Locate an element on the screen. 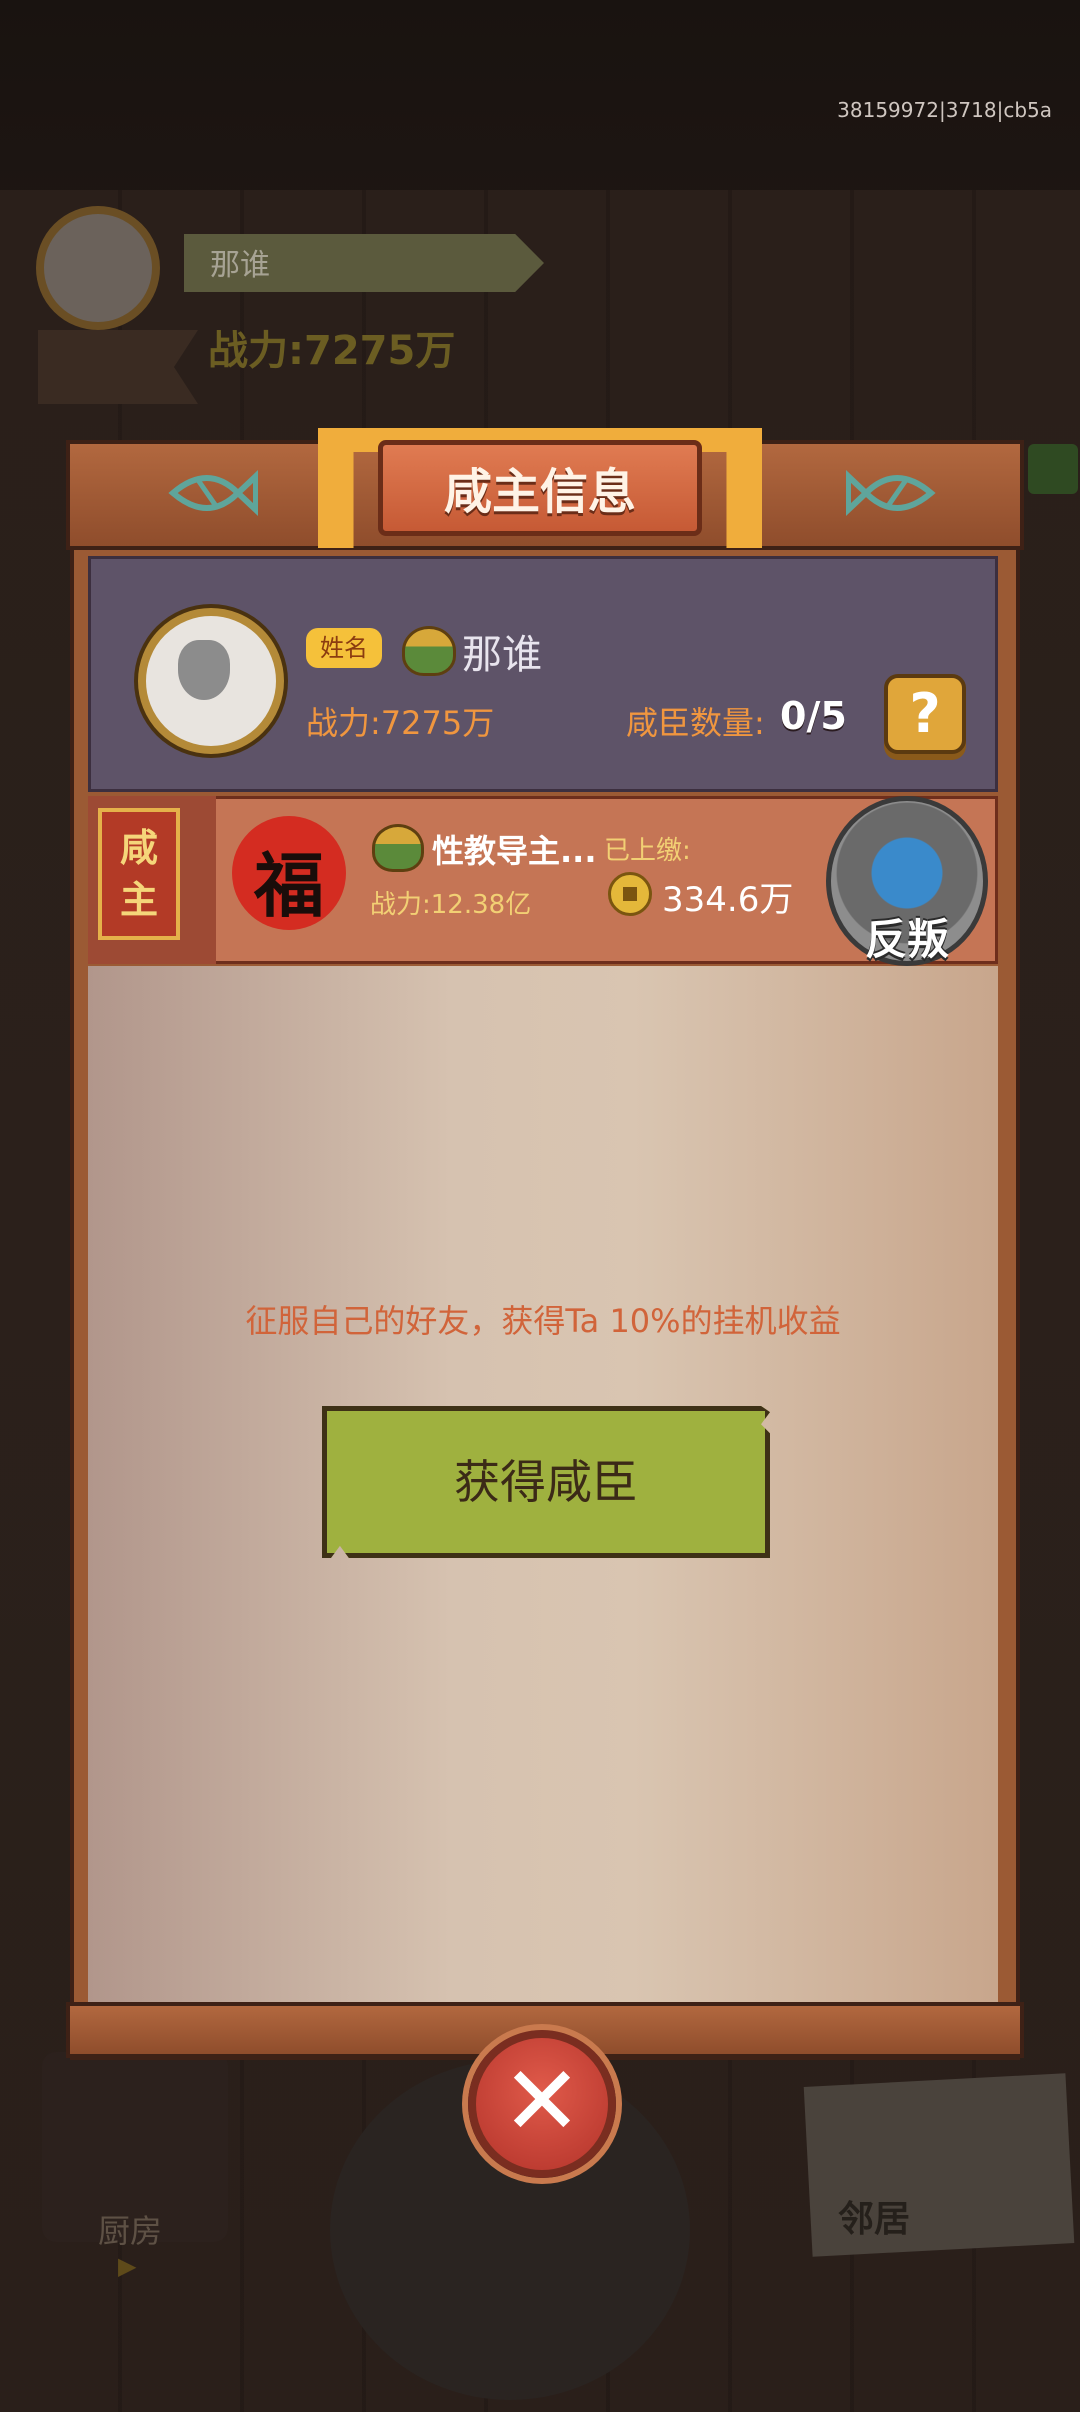 This screenshot has height=2412, width=1080. conquer-hint: 征服自己的好友，获得Ta 10%的挂机收益 is located at coordinates (543, 1321).